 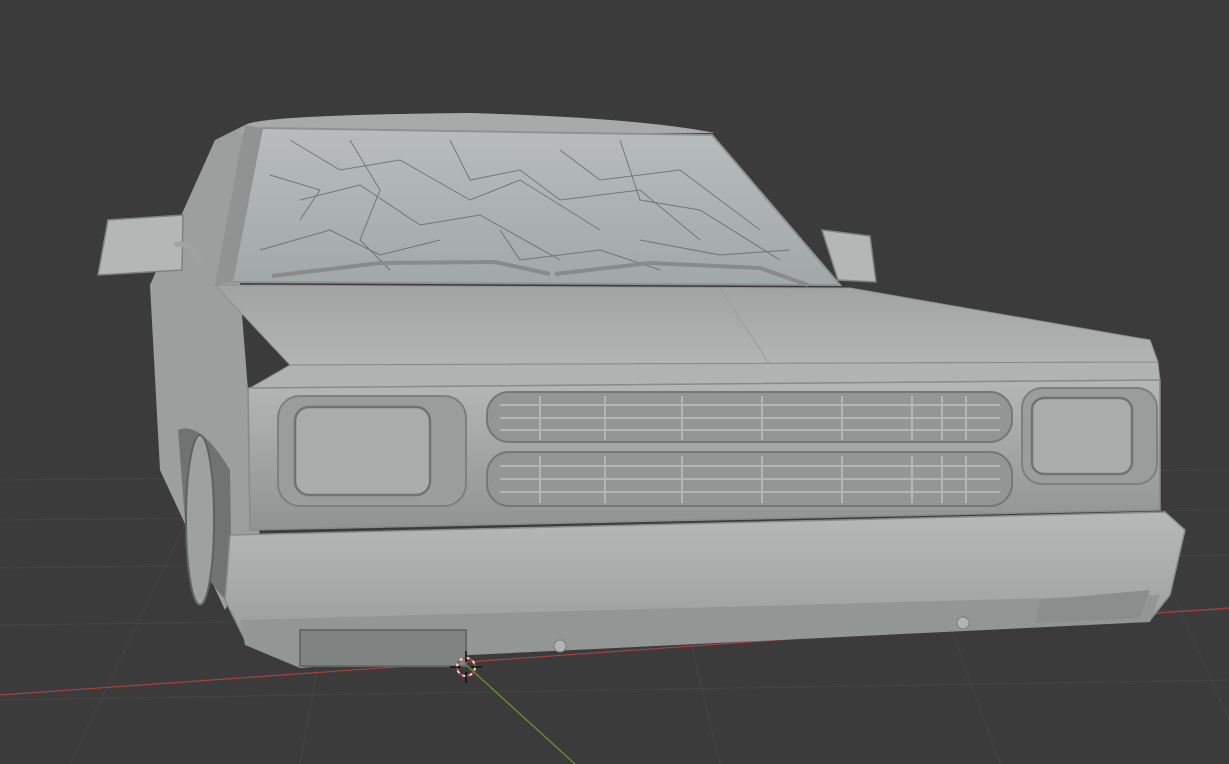 I want to click on headlight-left, so click(x=362, y=451).